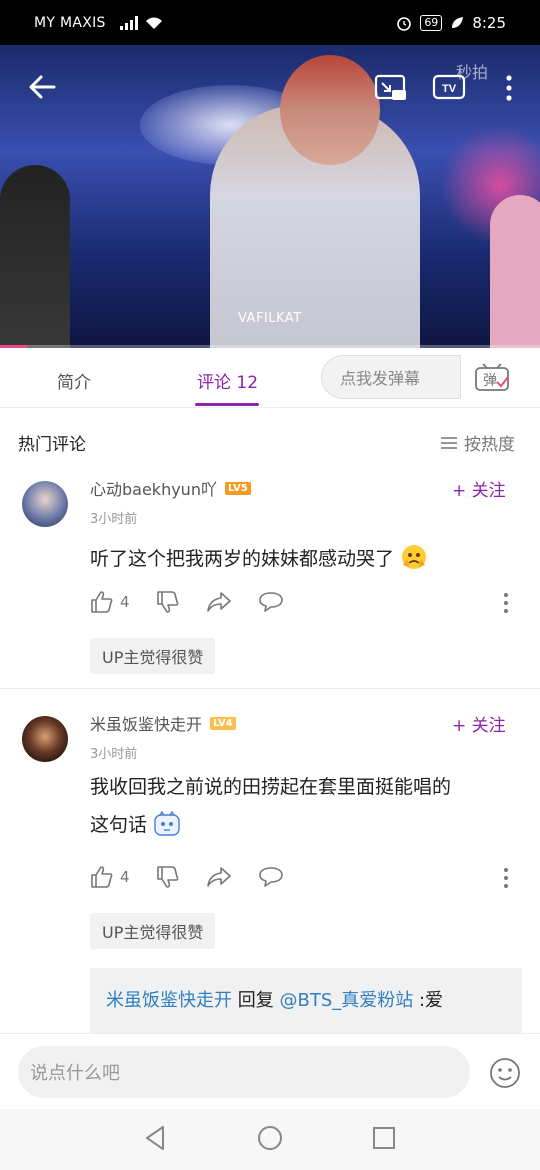 This screenshot has height=1170, width=540. I want to click on crying-face-emoji-icon, so click(414, 557).